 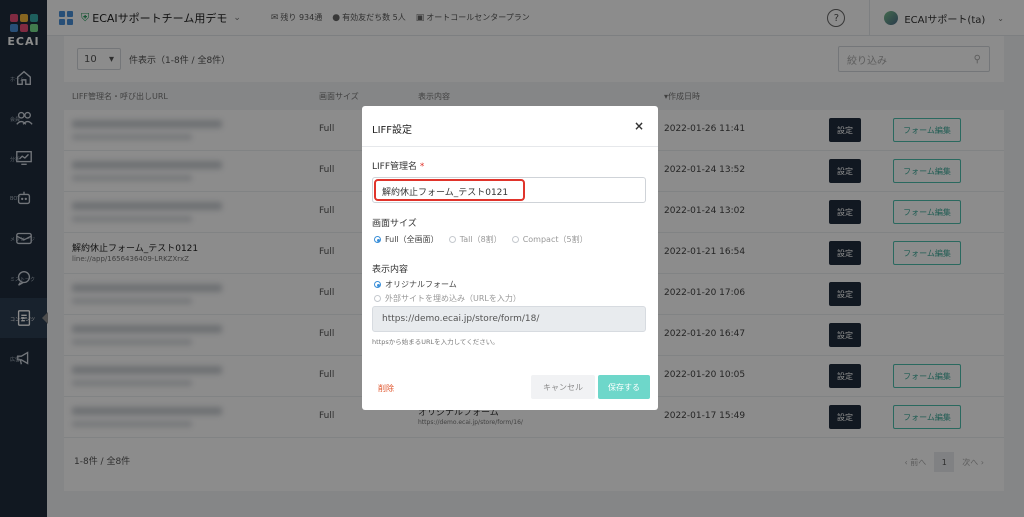 I want to click on url-input: https://demo.ecai.jp/store/form/18/, so click(x=509, y=319).